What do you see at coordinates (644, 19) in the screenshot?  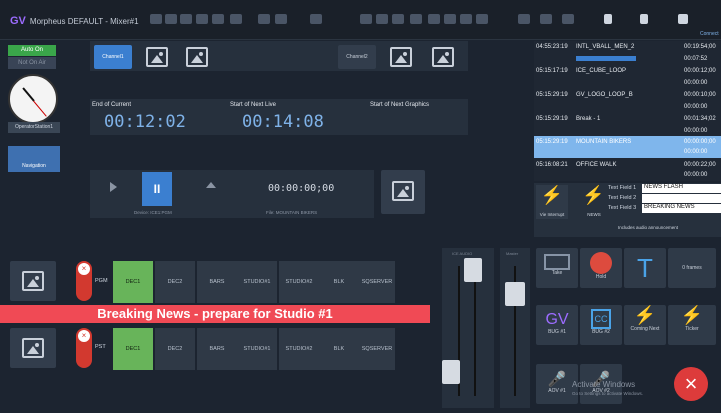 I see `hand-icon` at bounding box center [644, 19].